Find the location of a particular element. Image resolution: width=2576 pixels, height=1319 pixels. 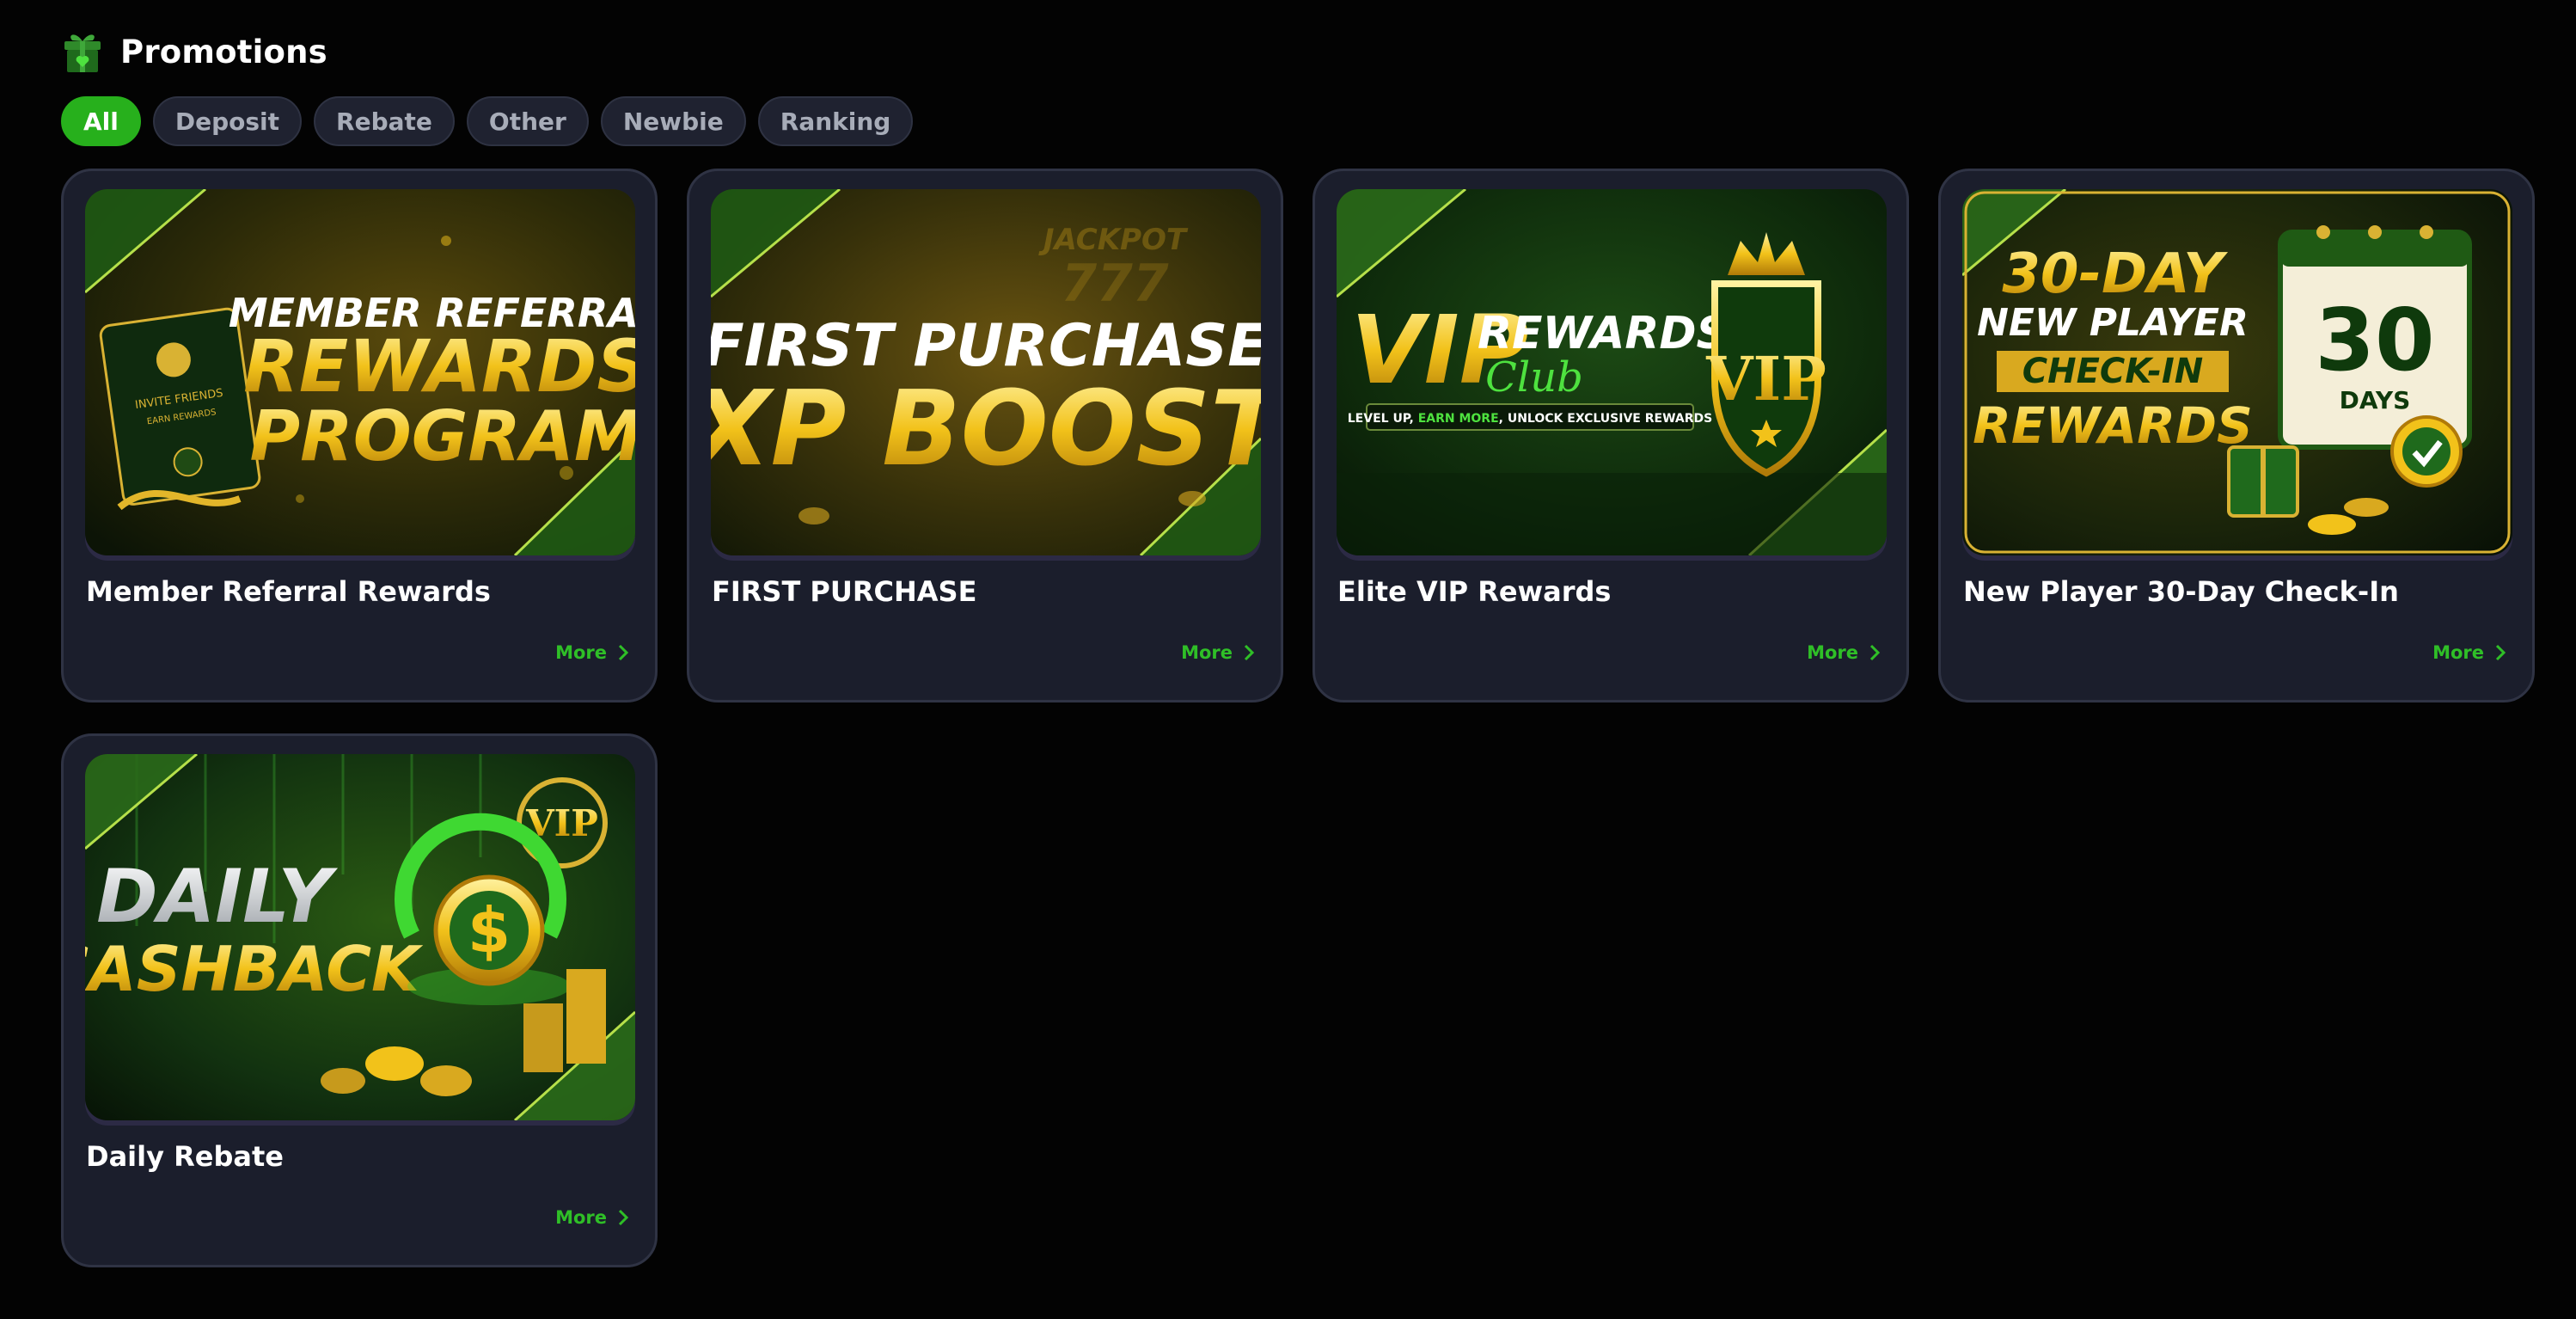

banner-cal-label: DAYS is located at coordinates (2375, 400).